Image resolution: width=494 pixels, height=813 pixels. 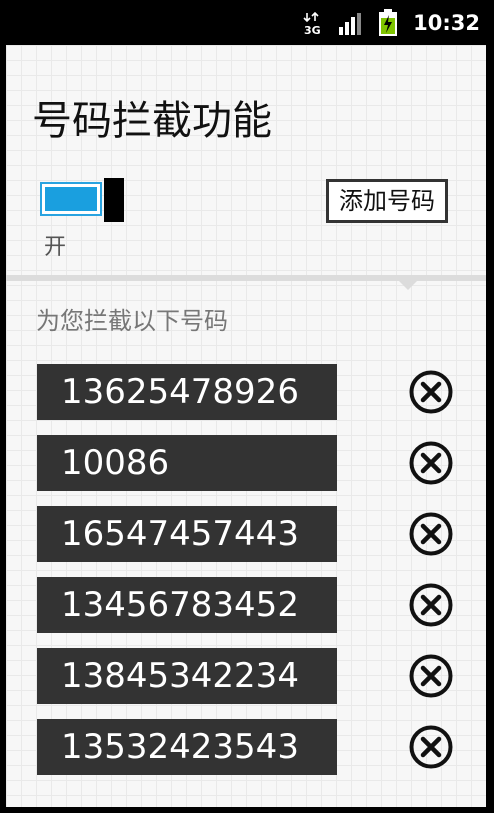 What do you see at coordinates (387, 201) in the screenshot?
I see `add-number-button: 添加号码` at bounding box center [387, 201].